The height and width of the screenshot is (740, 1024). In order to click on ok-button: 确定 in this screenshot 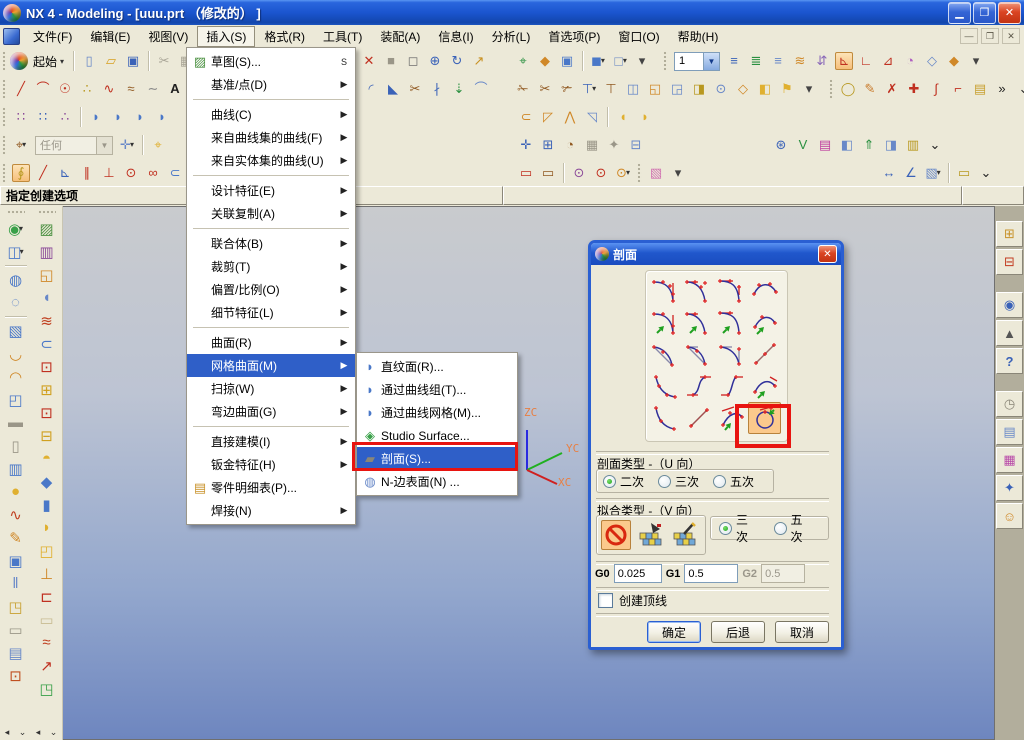, I will do `click(674, 632)`.